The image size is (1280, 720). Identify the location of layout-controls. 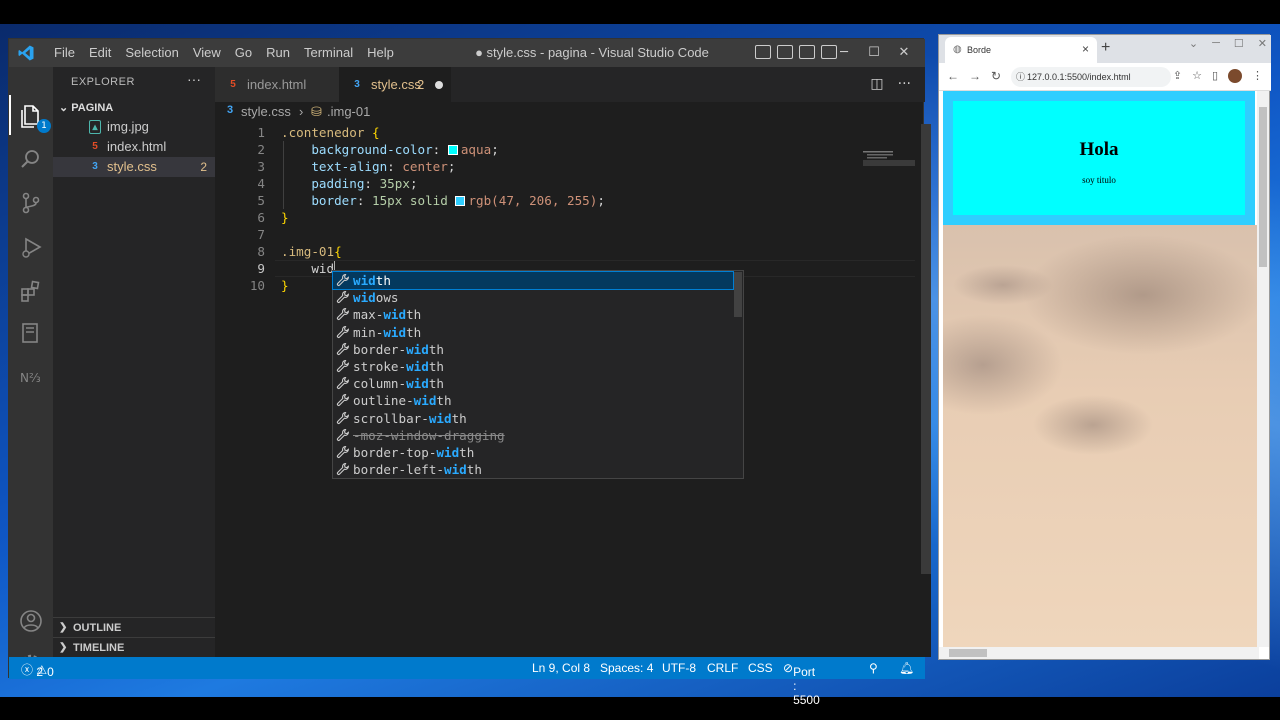
(796, 52).